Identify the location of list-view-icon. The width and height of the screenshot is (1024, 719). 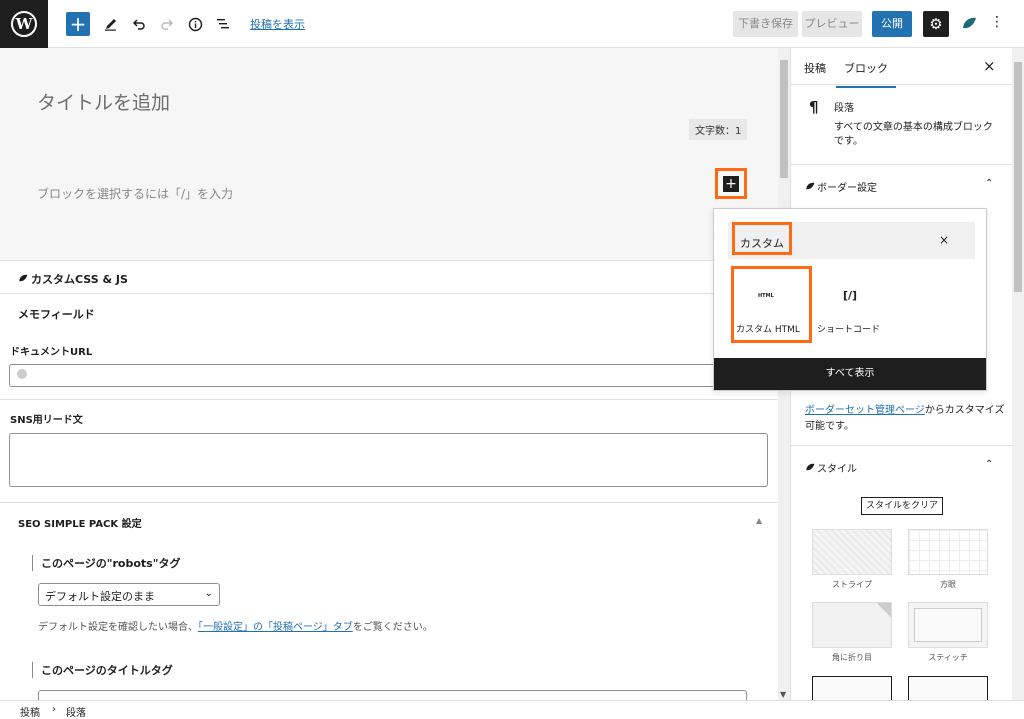
(223, 24).